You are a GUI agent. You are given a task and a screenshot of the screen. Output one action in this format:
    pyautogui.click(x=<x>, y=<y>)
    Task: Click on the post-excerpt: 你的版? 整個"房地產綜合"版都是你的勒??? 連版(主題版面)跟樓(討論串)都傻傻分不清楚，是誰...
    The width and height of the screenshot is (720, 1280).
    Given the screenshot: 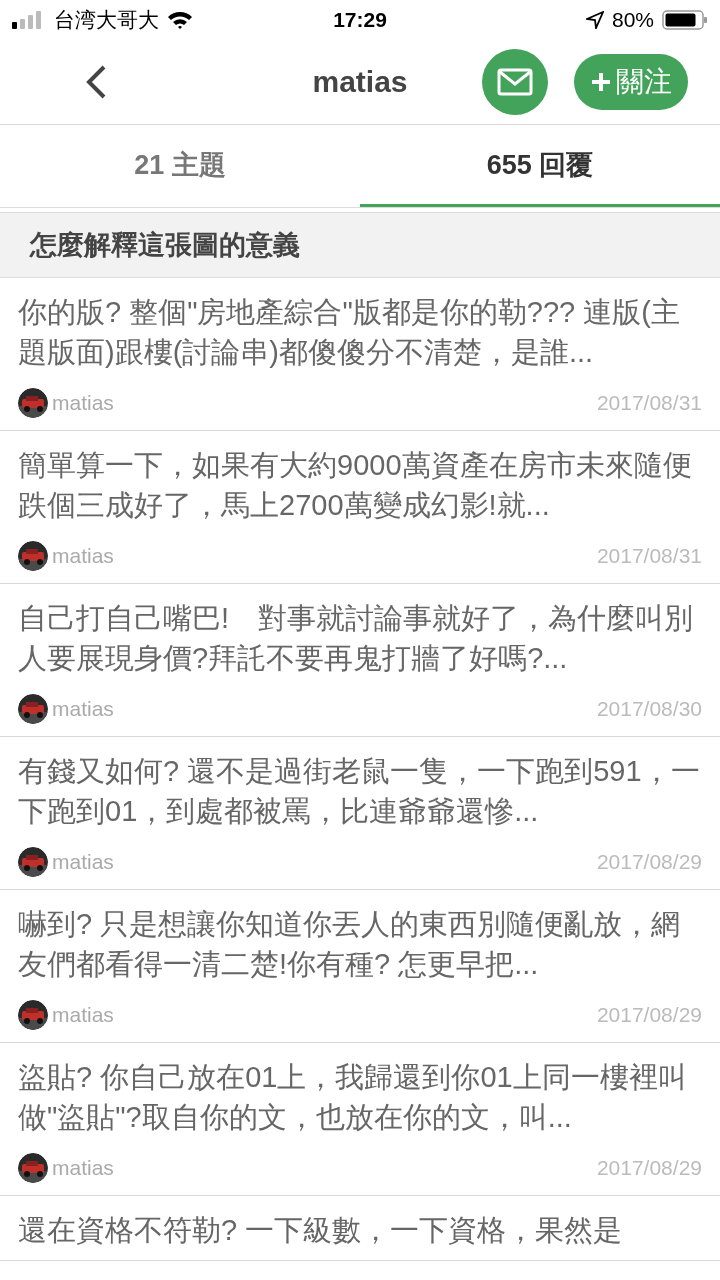 What is the action you would take?
    pyautogui.click(x=360, y=332)
    